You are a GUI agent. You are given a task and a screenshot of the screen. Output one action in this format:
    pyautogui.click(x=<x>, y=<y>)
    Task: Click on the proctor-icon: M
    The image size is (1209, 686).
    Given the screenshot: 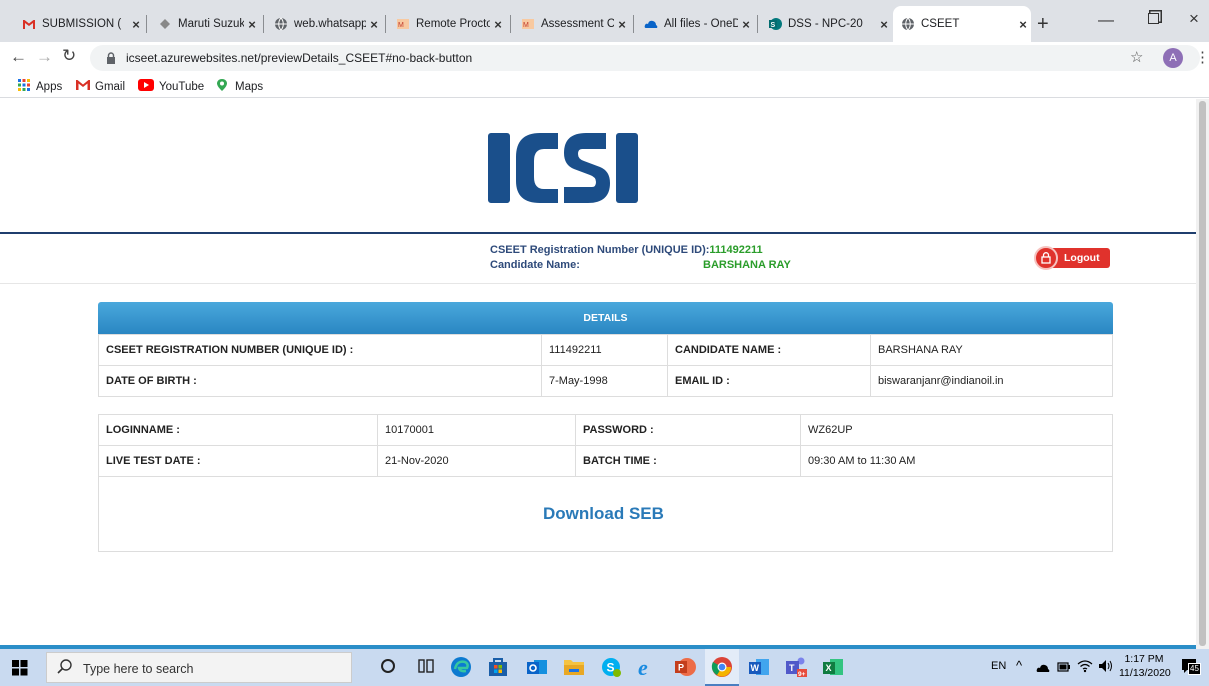 What is the action you would take?
    pyautogui.click(x=528, y=24)
    